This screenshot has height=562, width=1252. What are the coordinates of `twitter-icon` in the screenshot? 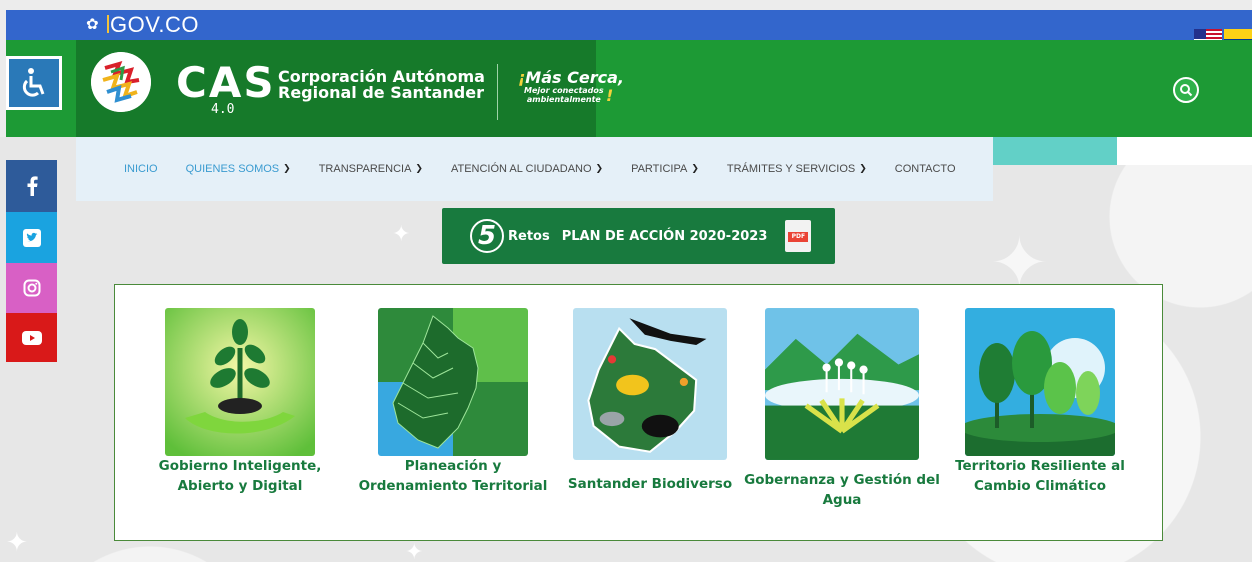 It's located at (31, 237).